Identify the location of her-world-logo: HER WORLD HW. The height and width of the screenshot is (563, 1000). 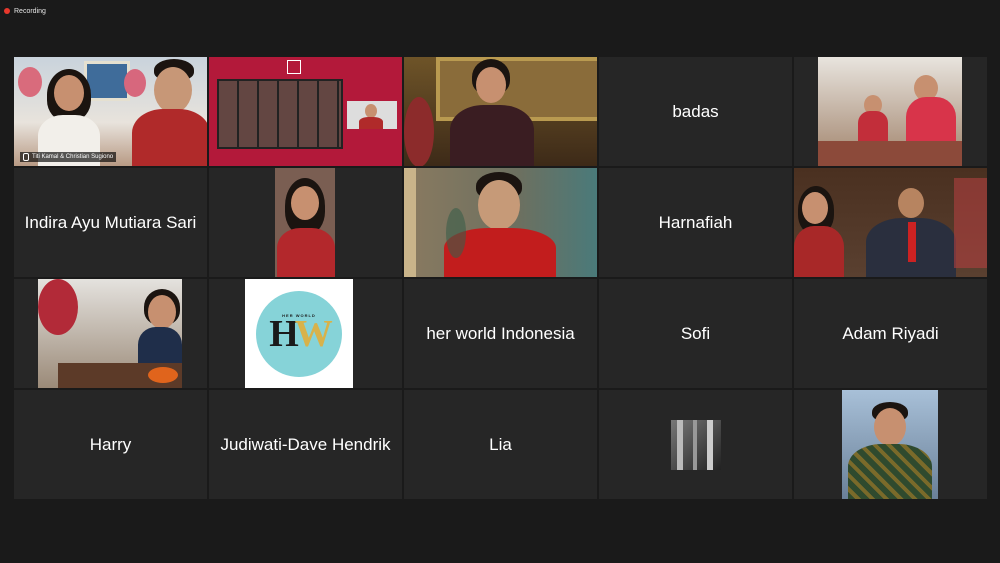
(299, 333).